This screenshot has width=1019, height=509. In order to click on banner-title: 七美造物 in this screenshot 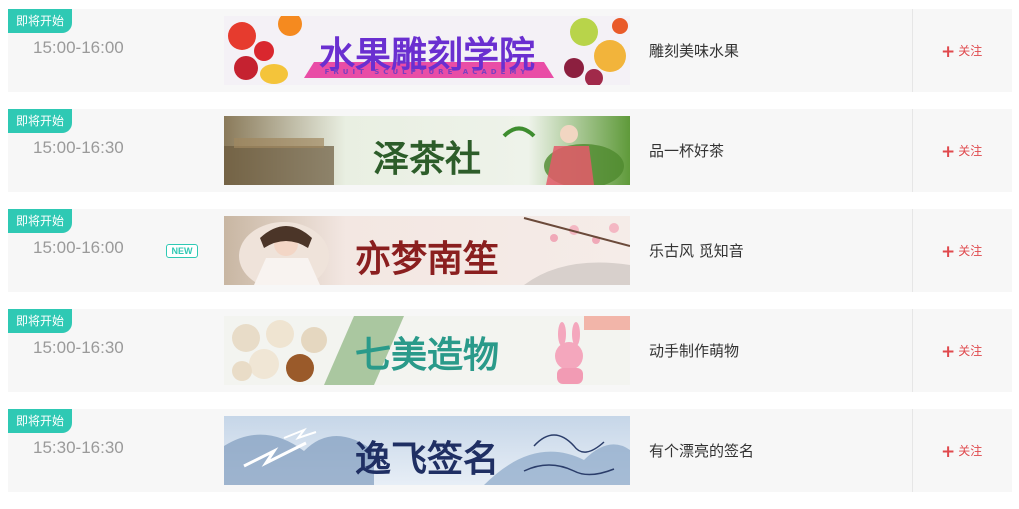, I will do `click(426, 355)`.